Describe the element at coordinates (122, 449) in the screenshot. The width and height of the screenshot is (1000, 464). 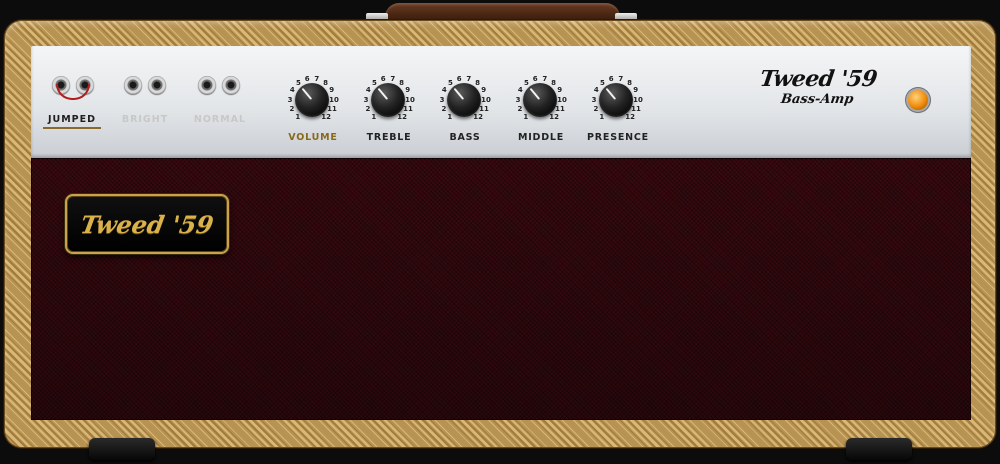
I see `foot-left` at that location.